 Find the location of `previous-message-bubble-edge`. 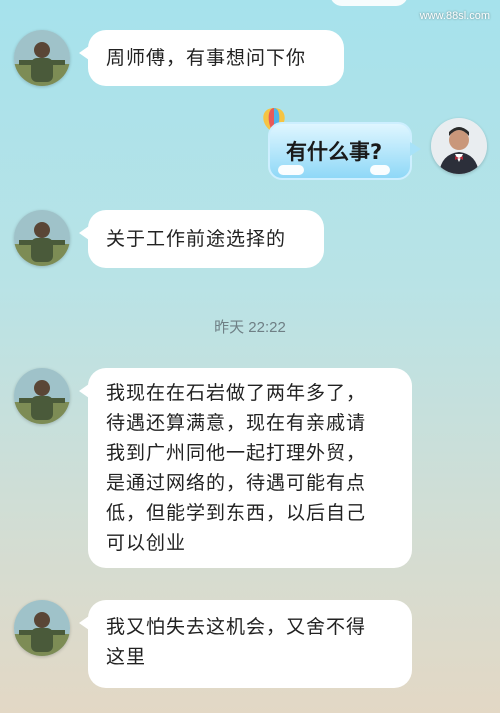

previous-message-bubble-edge is located at coordinates (369, 3).